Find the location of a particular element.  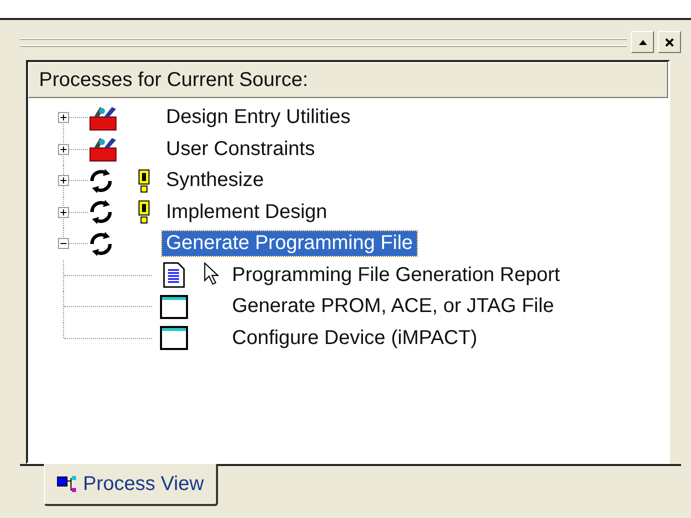

tree-item: Synthesize is located at coordinates (215, 181).